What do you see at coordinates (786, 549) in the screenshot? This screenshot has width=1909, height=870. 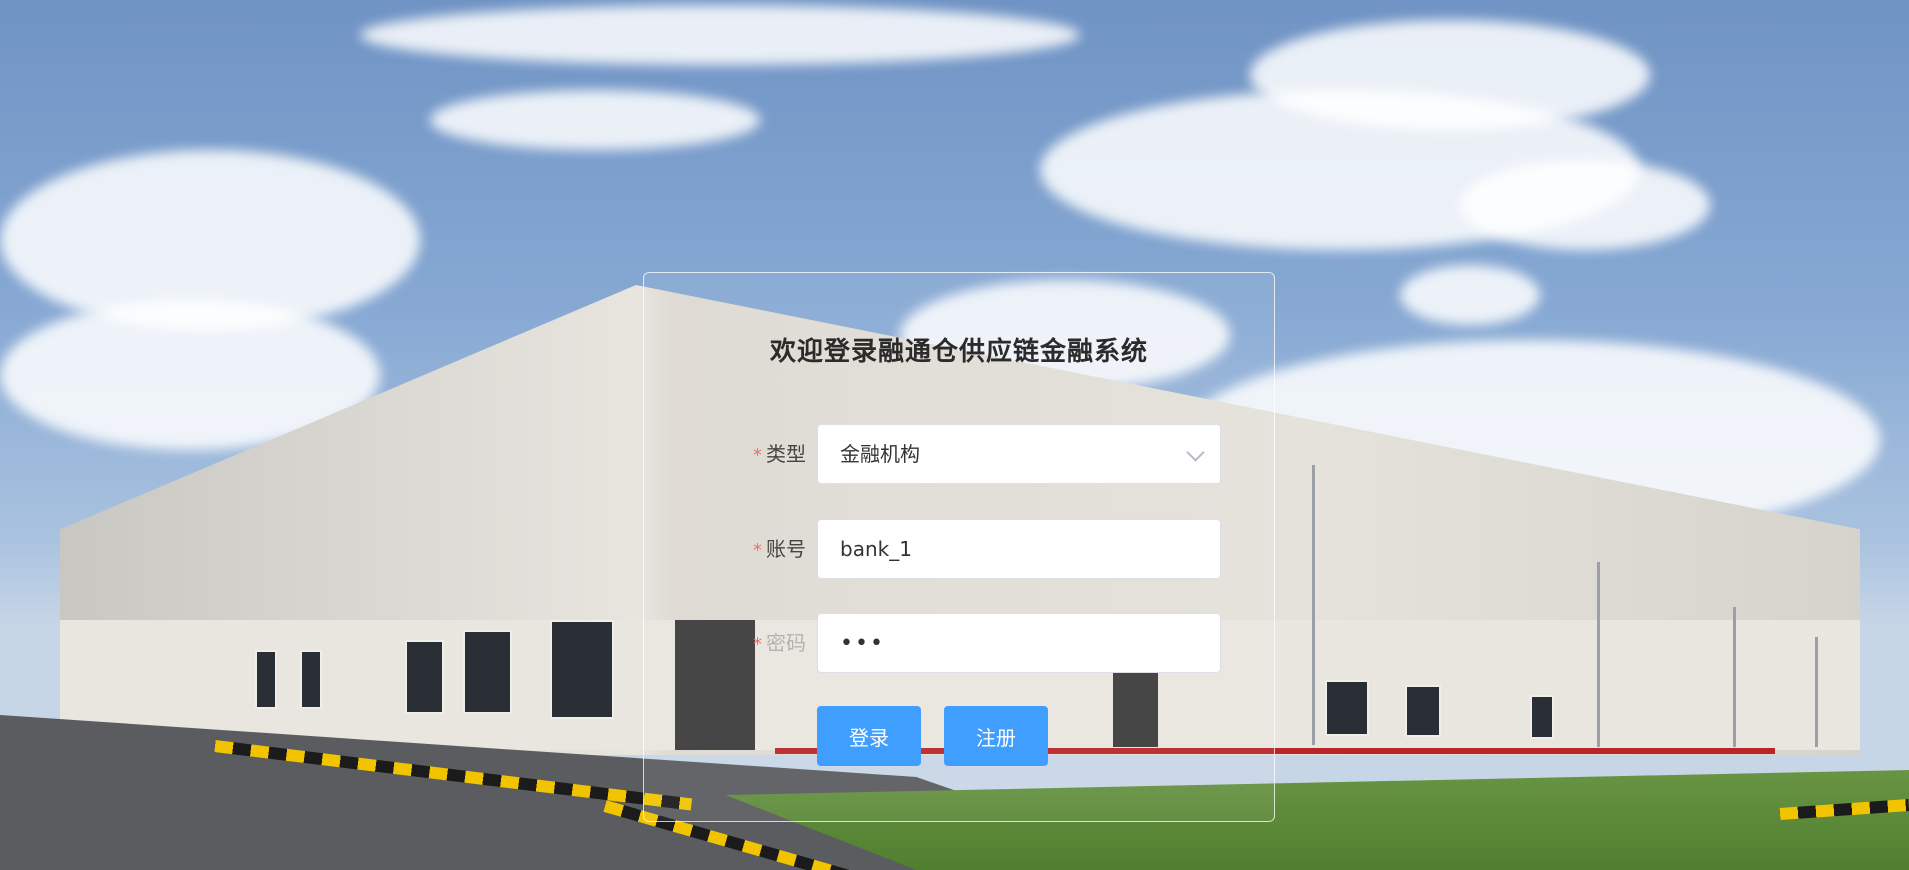 I see `account-label-text: 账号` at bounding box center [786, 549].